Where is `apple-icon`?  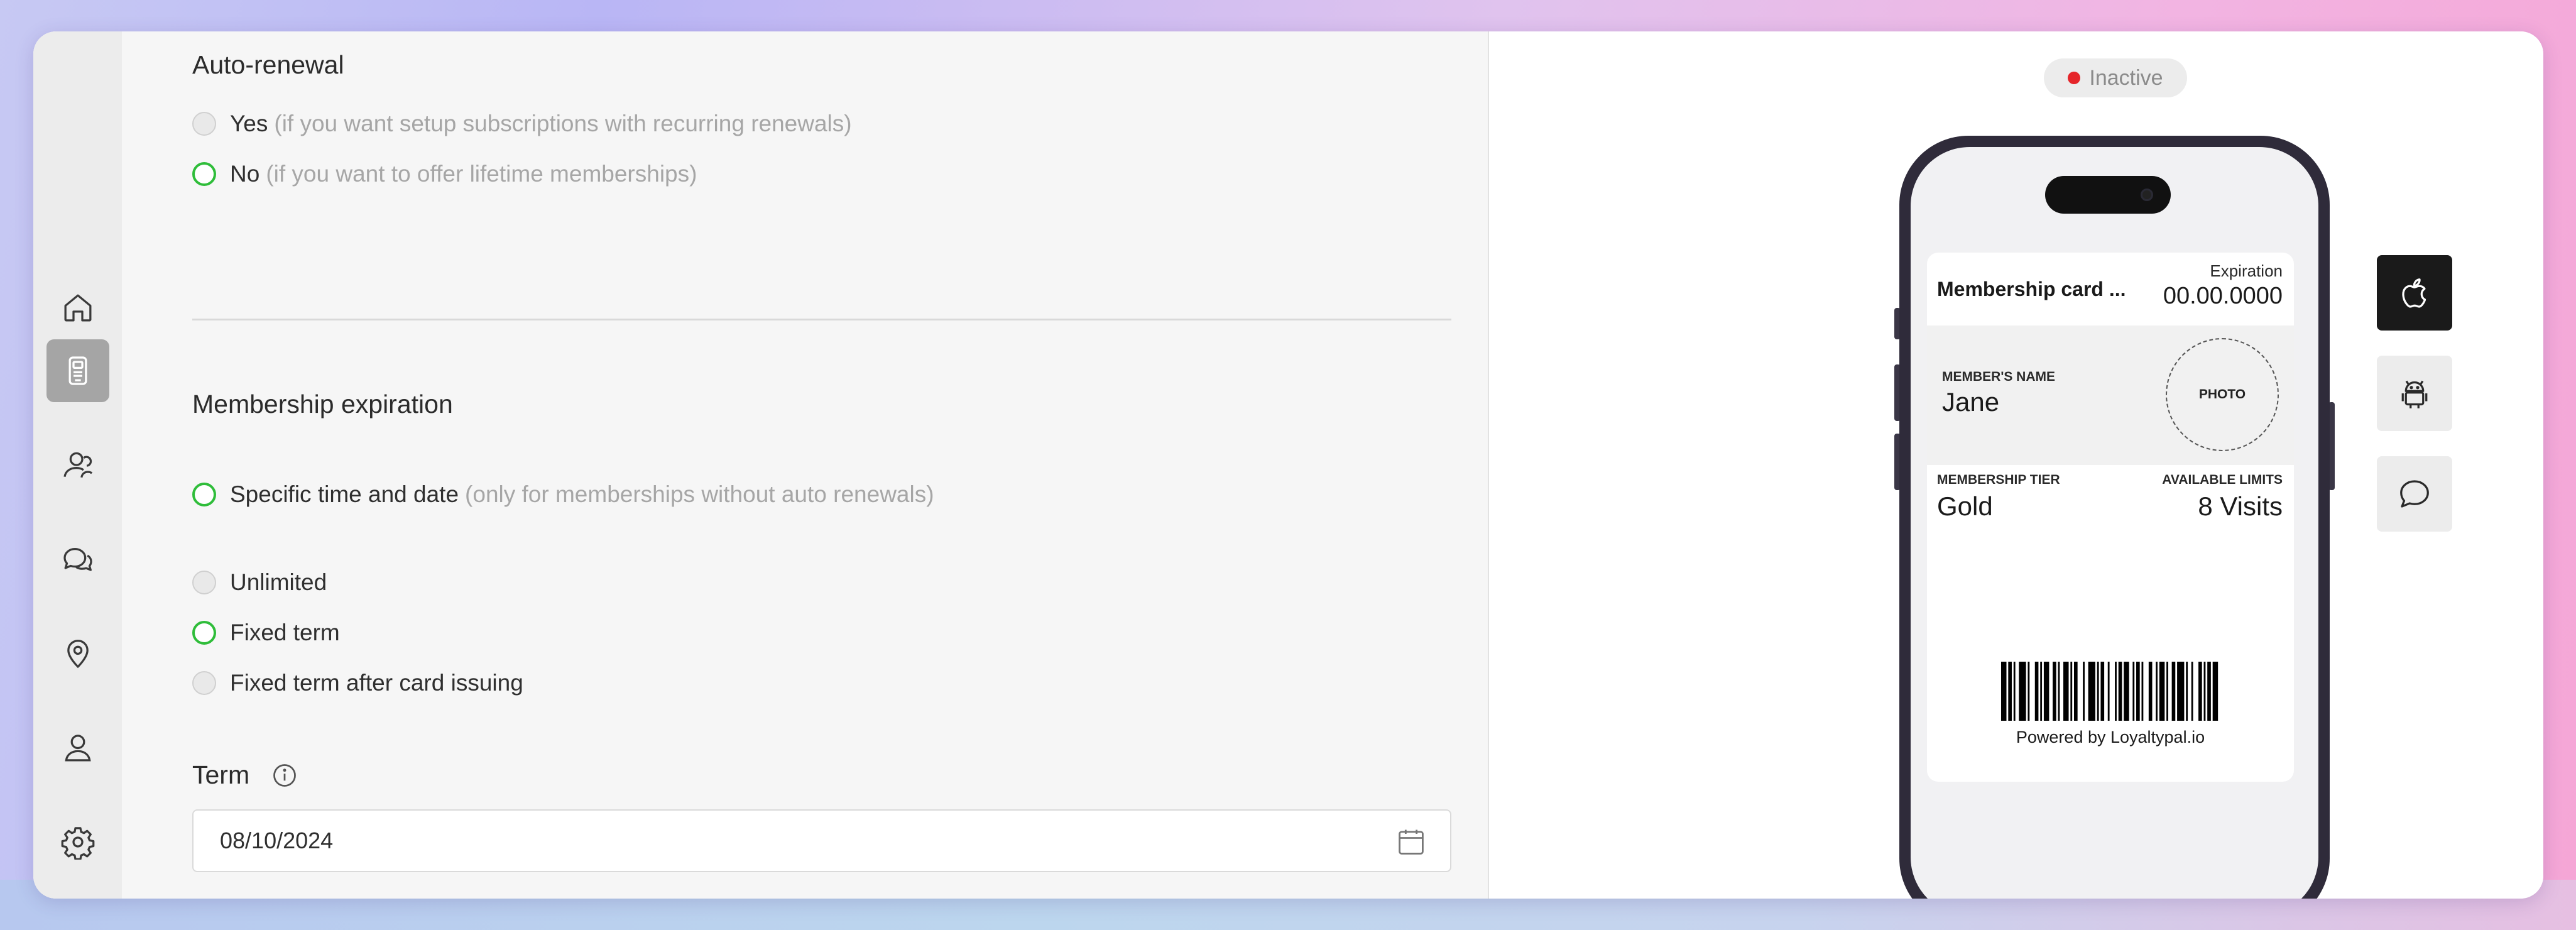 apple-icon is located at coordinates (2414, 293).